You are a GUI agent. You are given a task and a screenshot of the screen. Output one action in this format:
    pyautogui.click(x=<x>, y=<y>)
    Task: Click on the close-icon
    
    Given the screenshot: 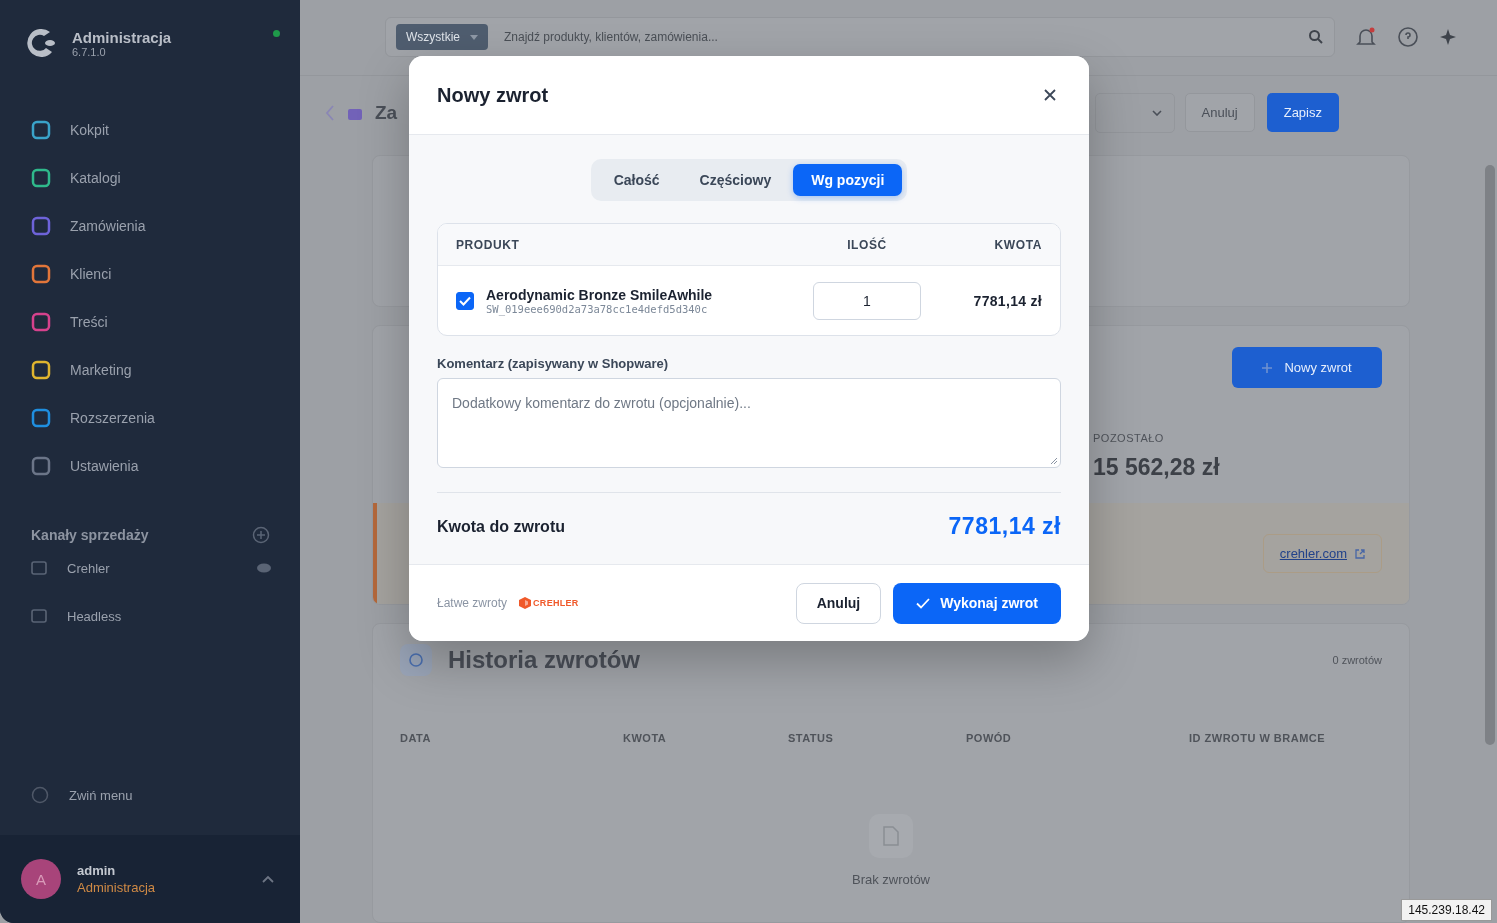 What is the action you would take?
    pyautogui.click(x=1050, y=95)
    